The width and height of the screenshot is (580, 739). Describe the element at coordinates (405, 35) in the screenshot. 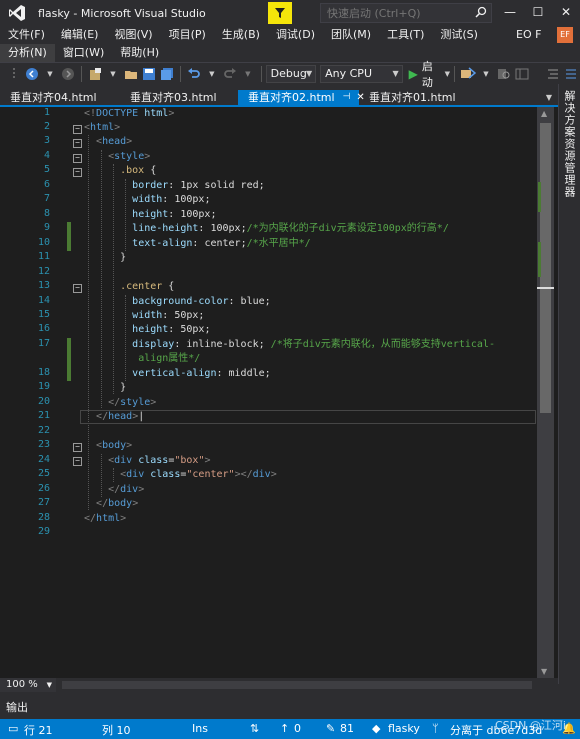

I see `menu-tools: 工具(T)` at that location.